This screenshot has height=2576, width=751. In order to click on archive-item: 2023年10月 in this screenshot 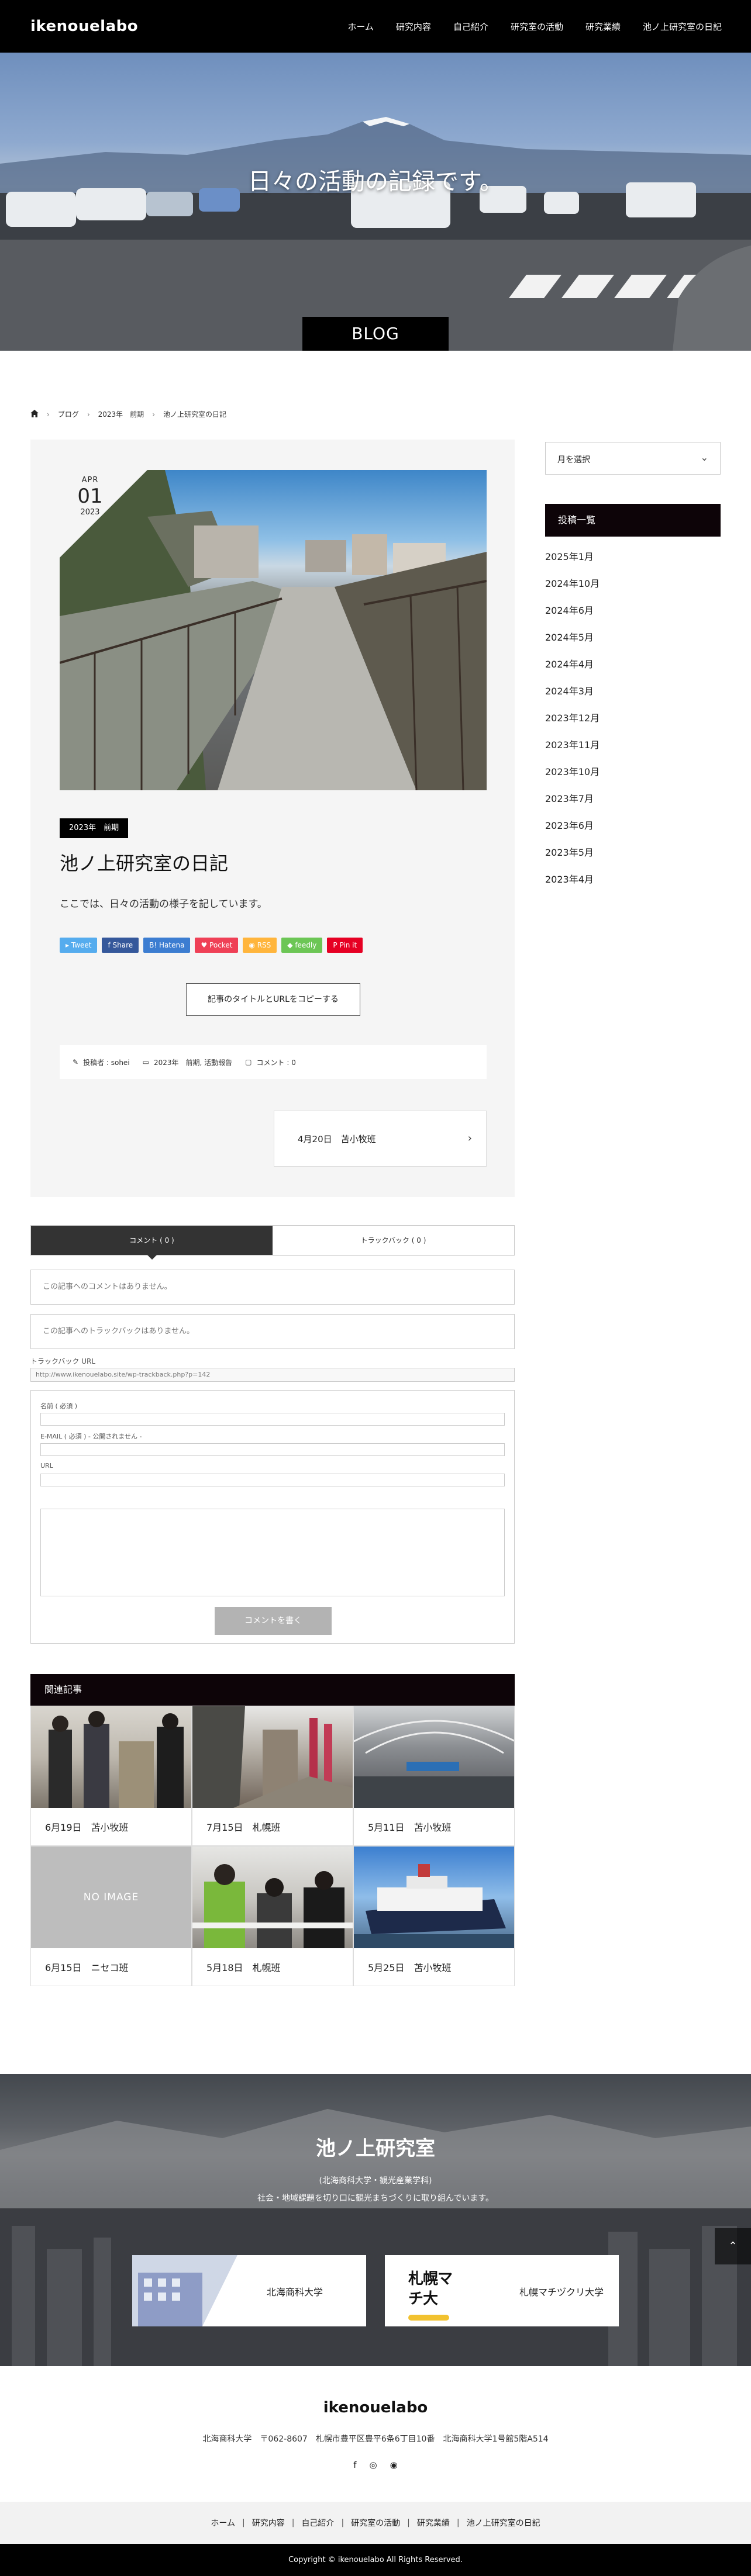, I will do `click(633, 776)`.